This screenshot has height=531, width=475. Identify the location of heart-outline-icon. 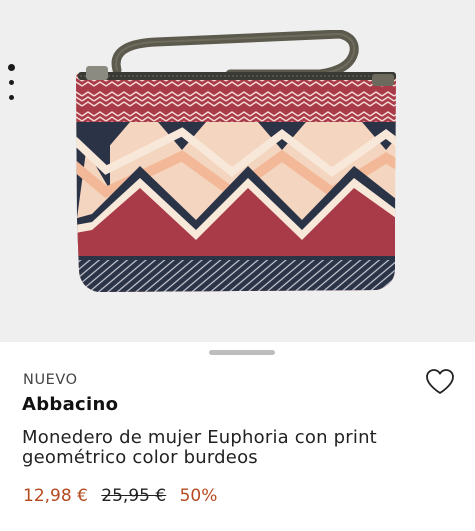
(440, 381).